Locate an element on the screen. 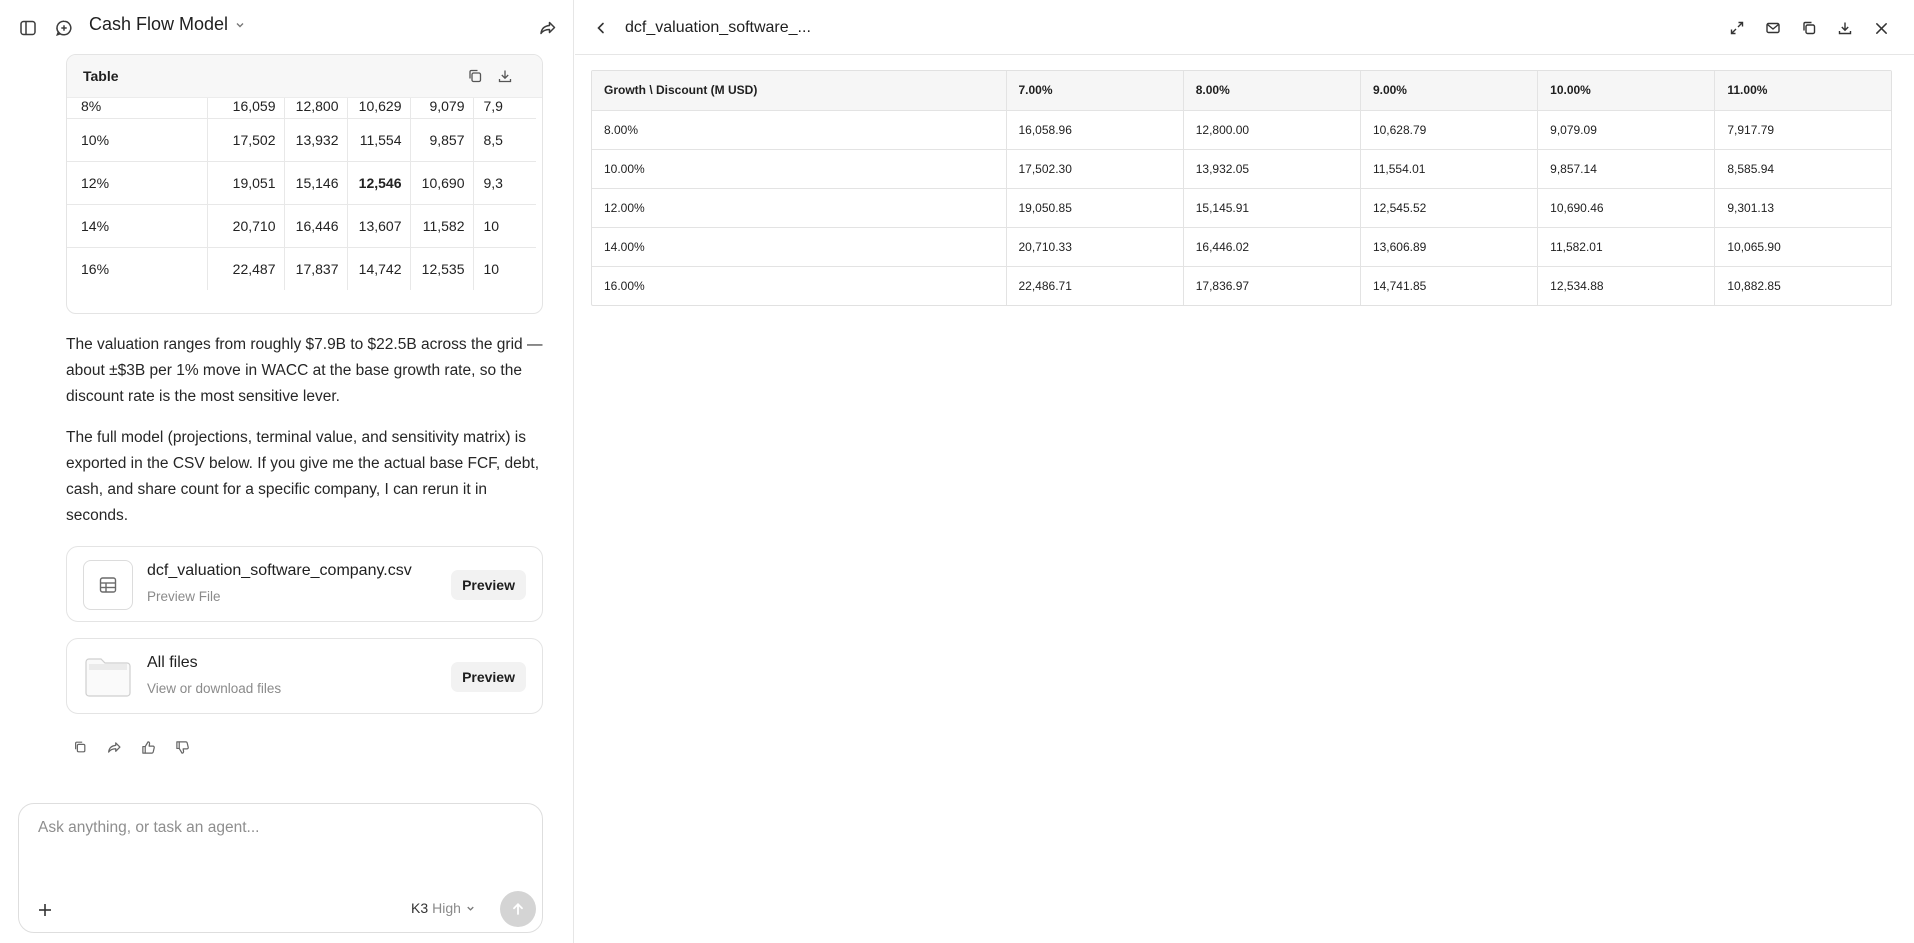 This screenshot has height=943, width=1914. table-cell: 12,546 is located at coordinates (379, 183).